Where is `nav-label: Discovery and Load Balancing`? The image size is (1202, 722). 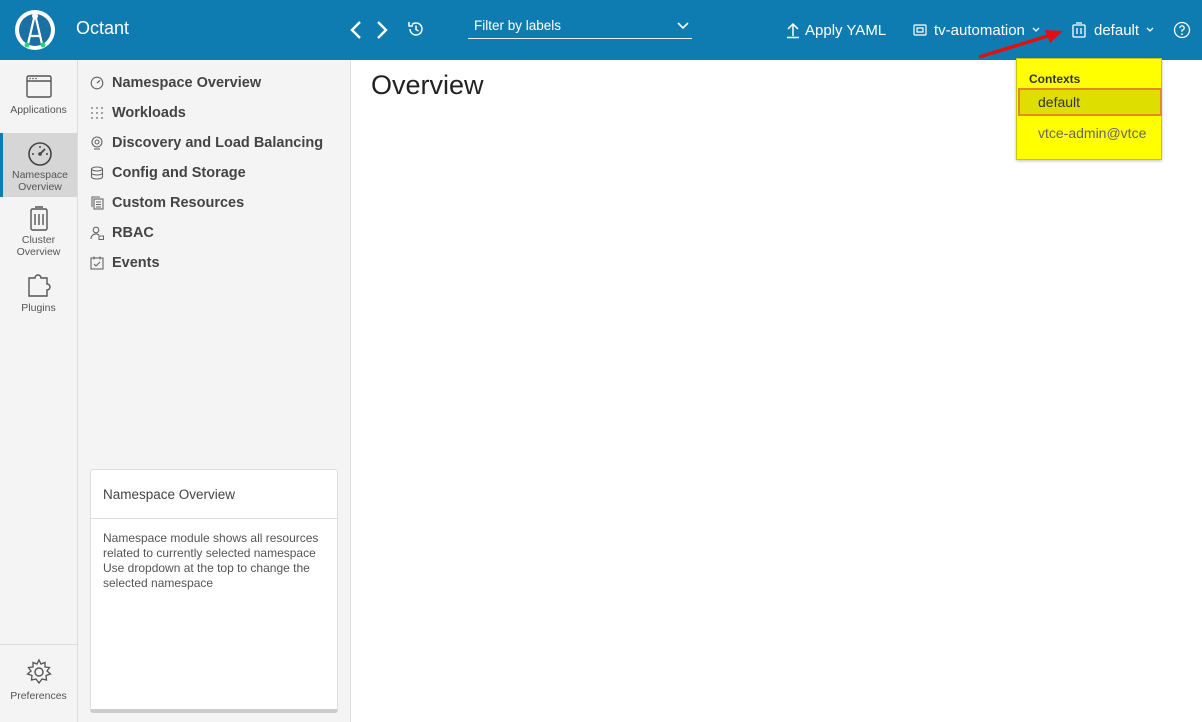 nav-label: Discovery and Load Balancing is located at coordinates (218, 143).